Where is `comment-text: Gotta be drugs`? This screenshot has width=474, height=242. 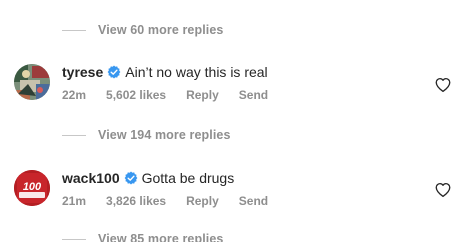
comment-text: Gotta be drugs is located at coordinates (188, 178).